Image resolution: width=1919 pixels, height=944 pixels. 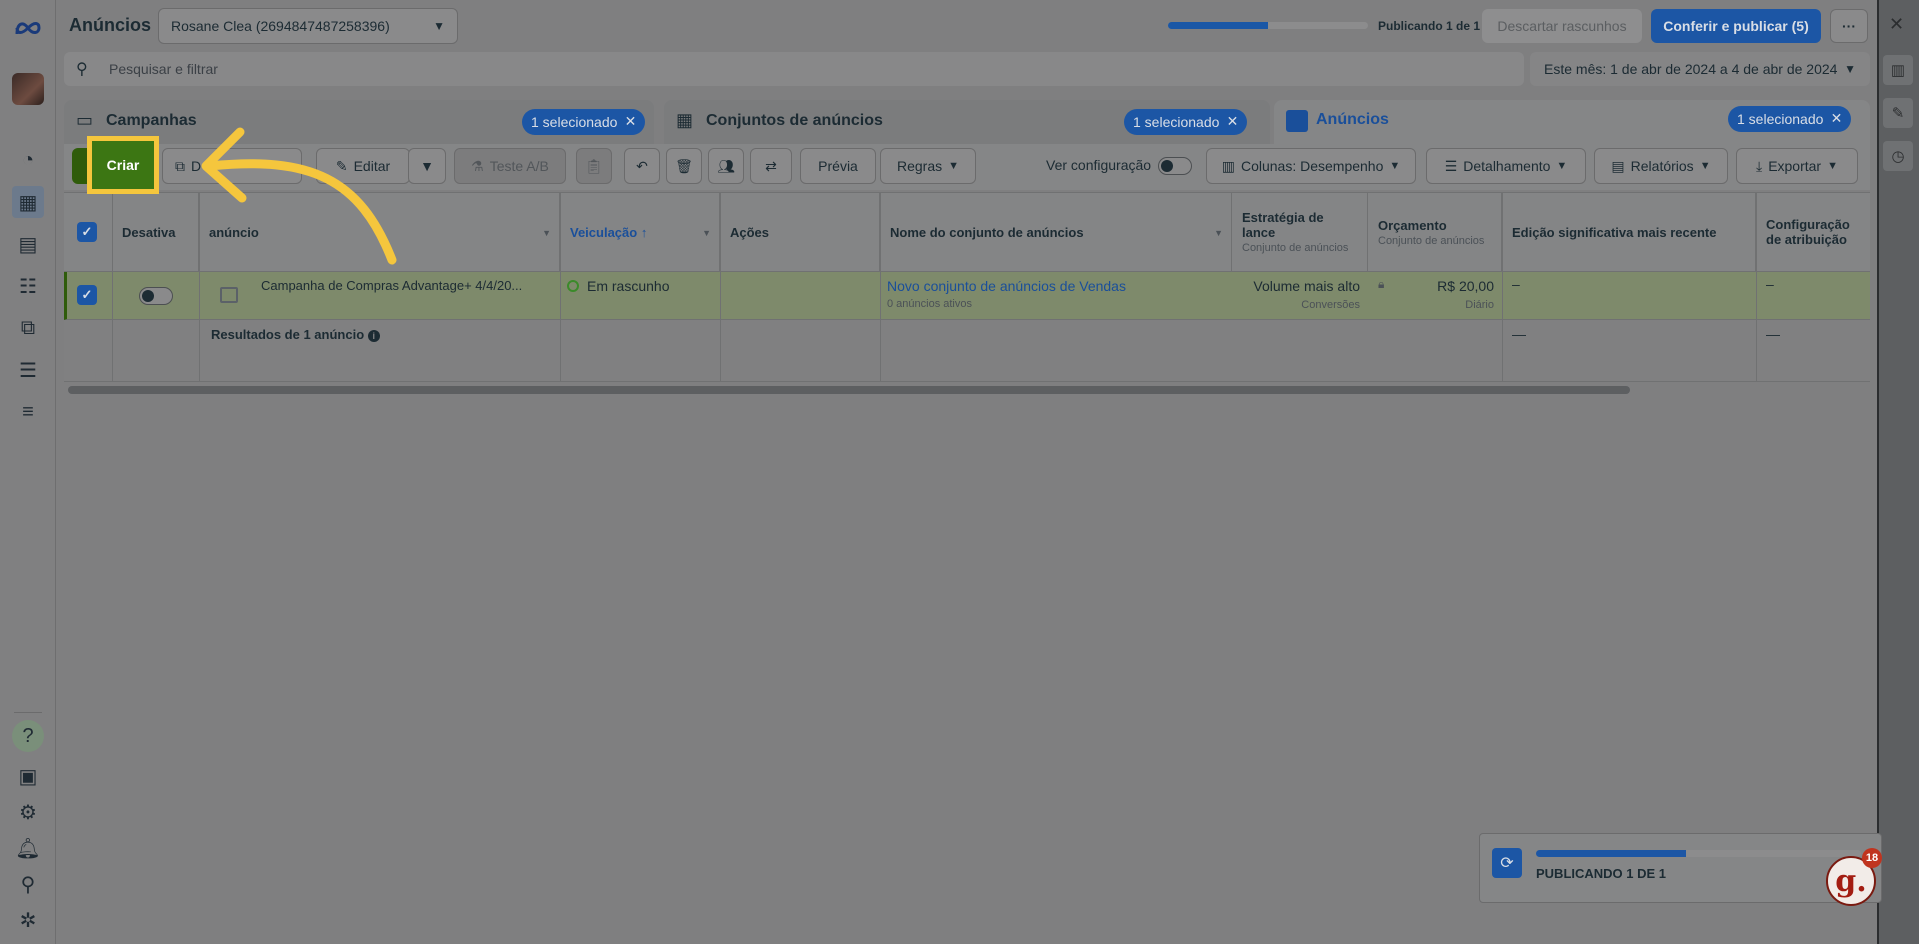 What do you see at coordinates (1381, 284) in the screenshot?
I see `lock-icon: 🔒︎` at bounding box center [1381, 284].